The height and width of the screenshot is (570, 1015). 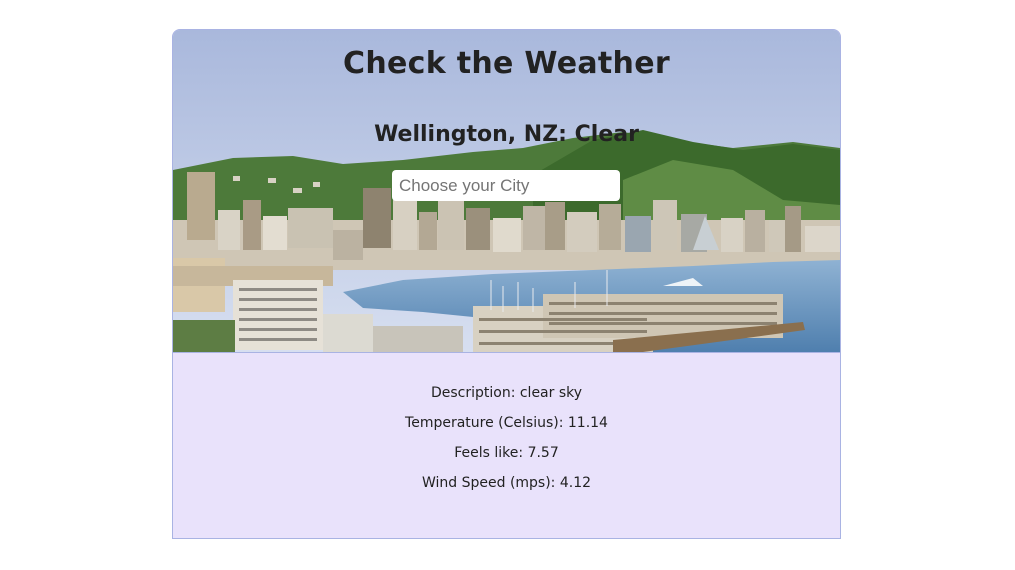 I want to click on city-search-input, so click(x=506, y=185).